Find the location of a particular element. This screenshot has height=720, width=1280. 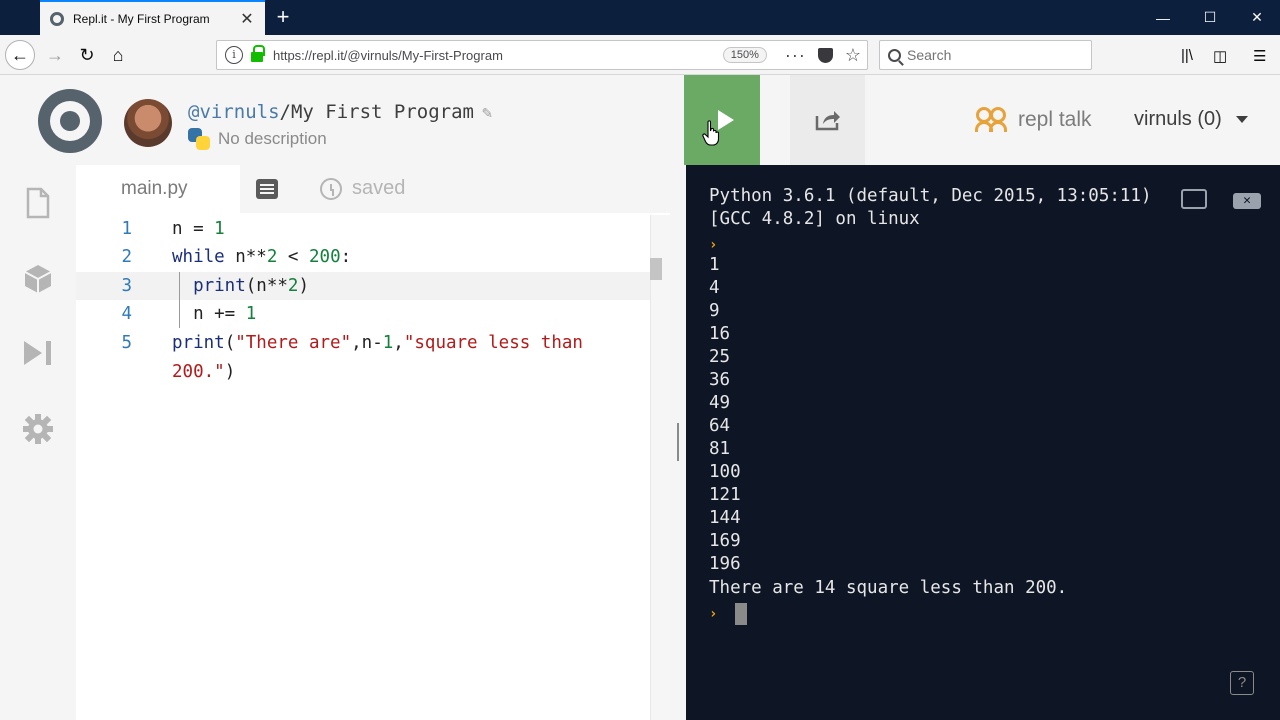

search-input: Search is located at coordinates (985, 55).